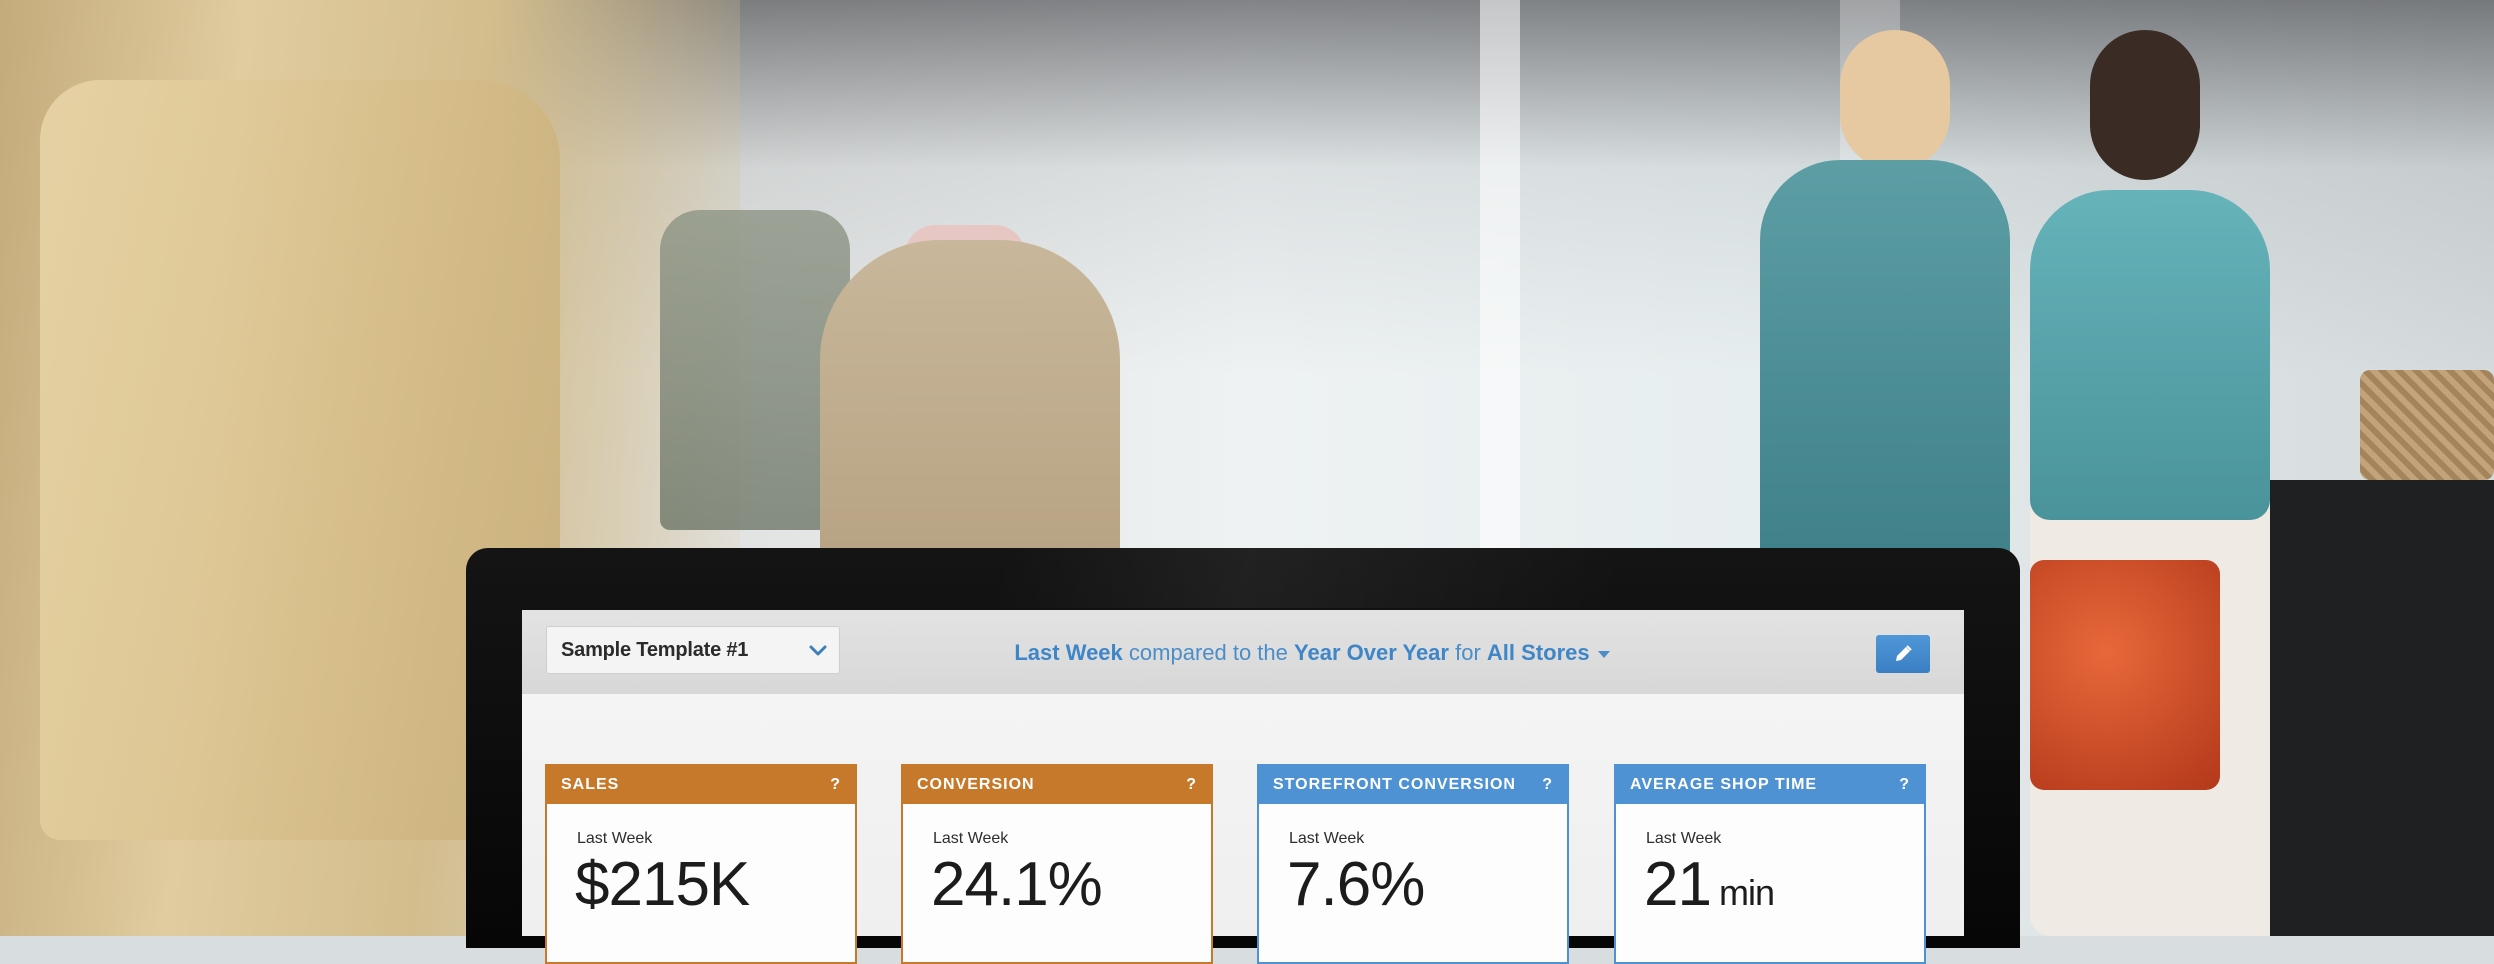 The image size is (2494, 964). What do you see at coordinates (1603, 654) in the screenshot?
I see `caret-down-icon` at bounding box center [1603, 654].